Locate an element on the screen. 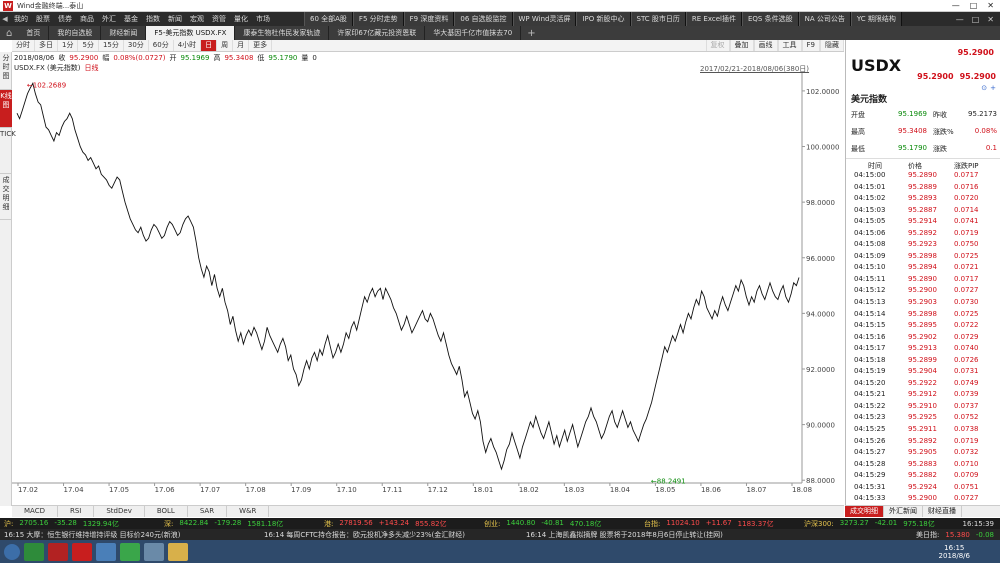  news-item-2: 16:14 每周CFTC持仓报告：欧元投机净多头减少23%(金汇财经) is located at coordinates (395, 535).